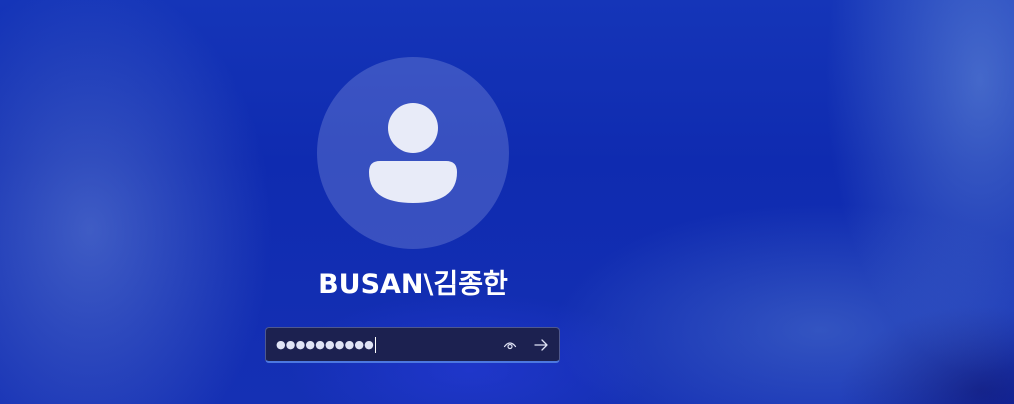 The height and width of the screenshot is (404, 1014). What do you see at coordinates (413, 284) in the screenshot?
I see `username-label: BUSAN\김종한` at bounding box center [413, 284].